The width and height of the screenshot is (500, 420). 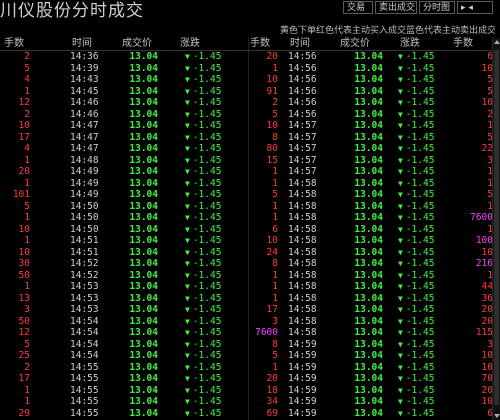 I want to click on volume-cell: 24, so click(x=272, y=252).